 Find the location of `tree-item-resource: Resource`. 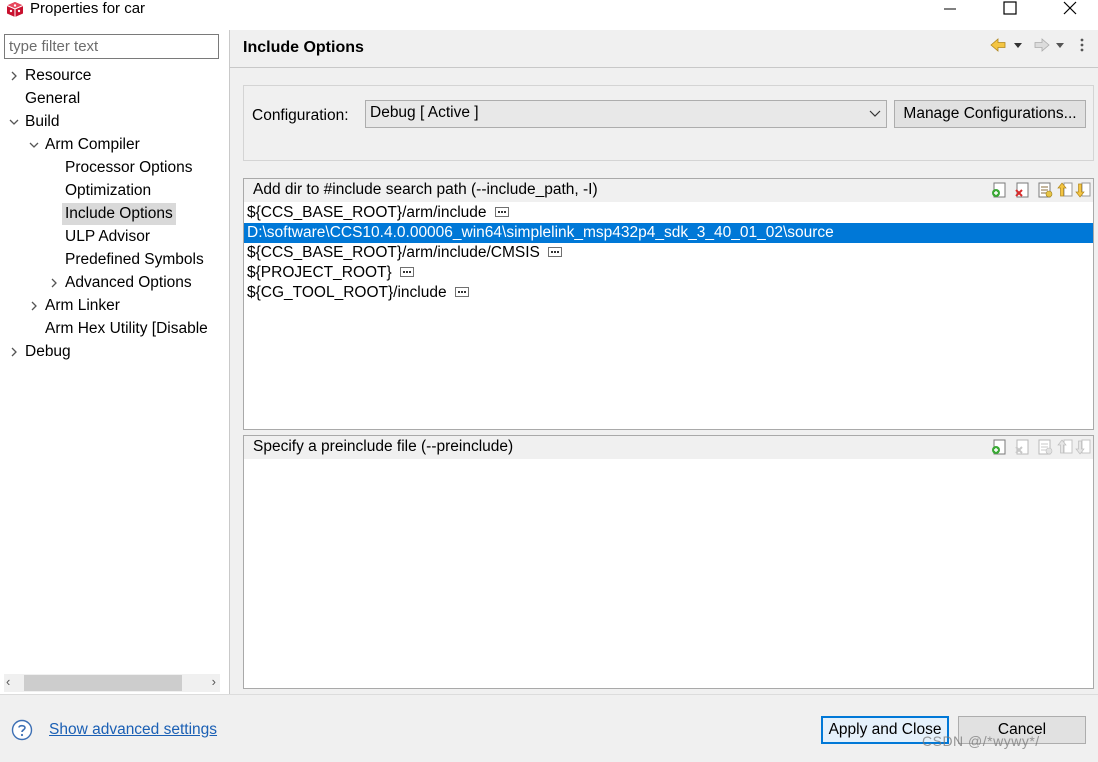

tree-item-resource: Resource is located at coordinates (51, 76).